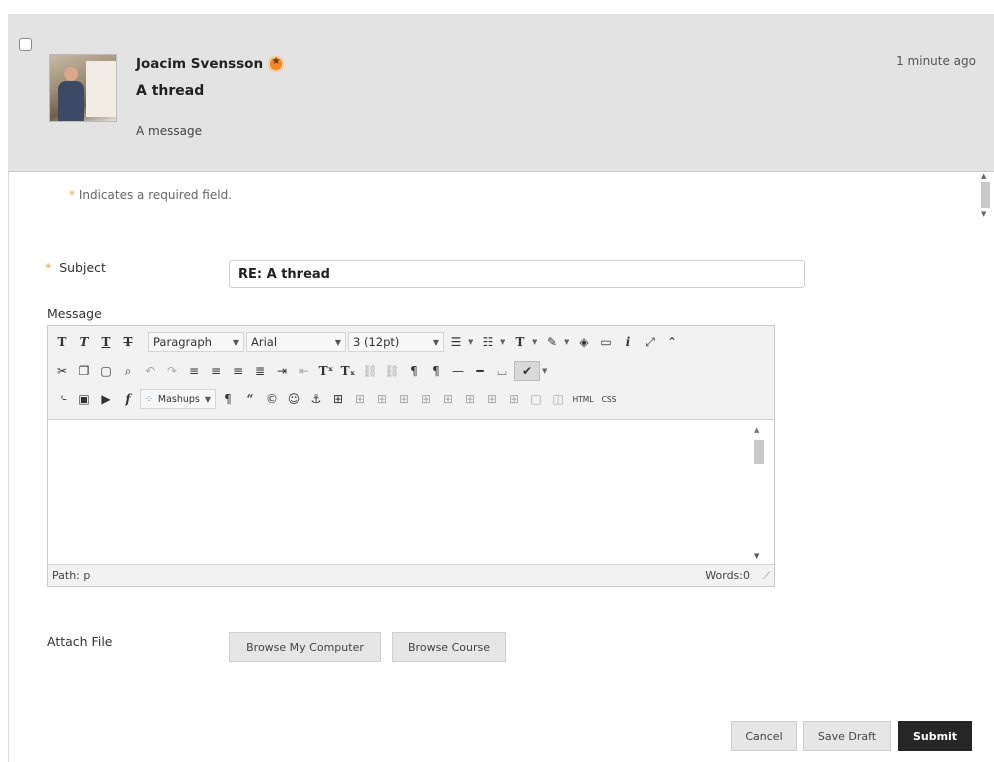  Describe the element at coordinates (71, 575) in the screenshot. I see `editor-path: Path: p` at that location.